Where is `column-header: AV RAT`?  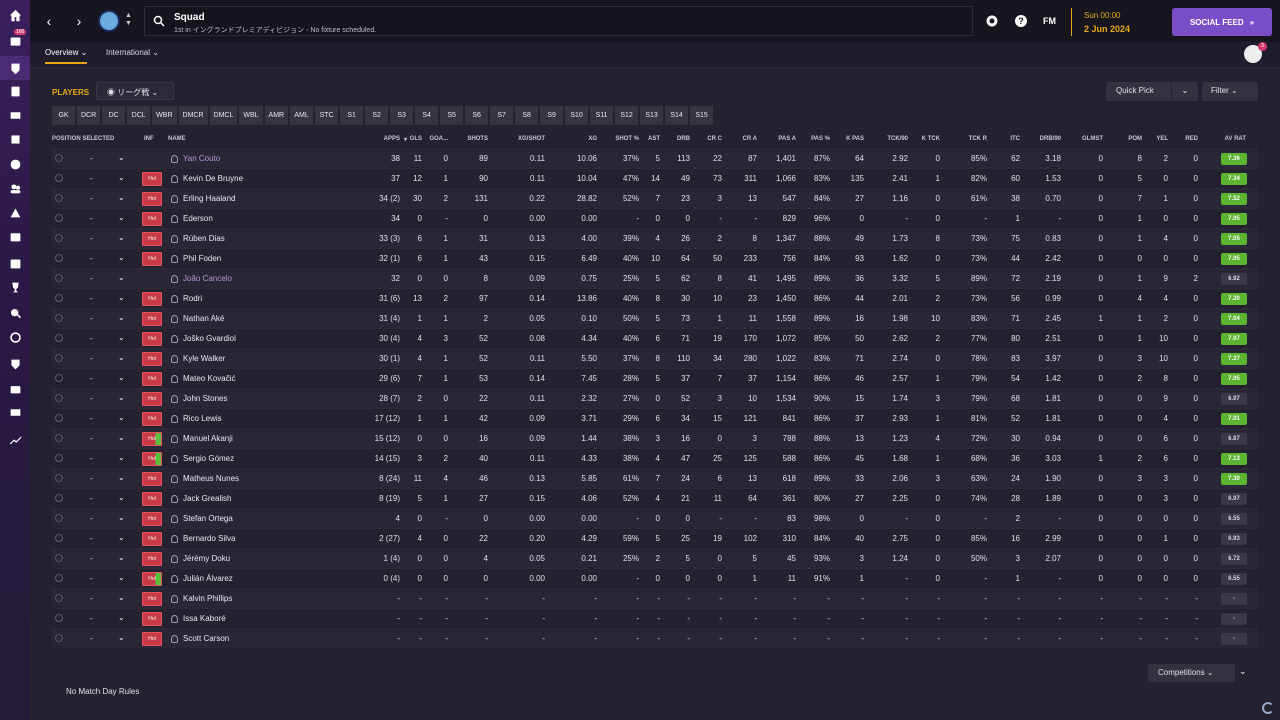 column-header: AV RAT is located at coordinates (1235, 139).